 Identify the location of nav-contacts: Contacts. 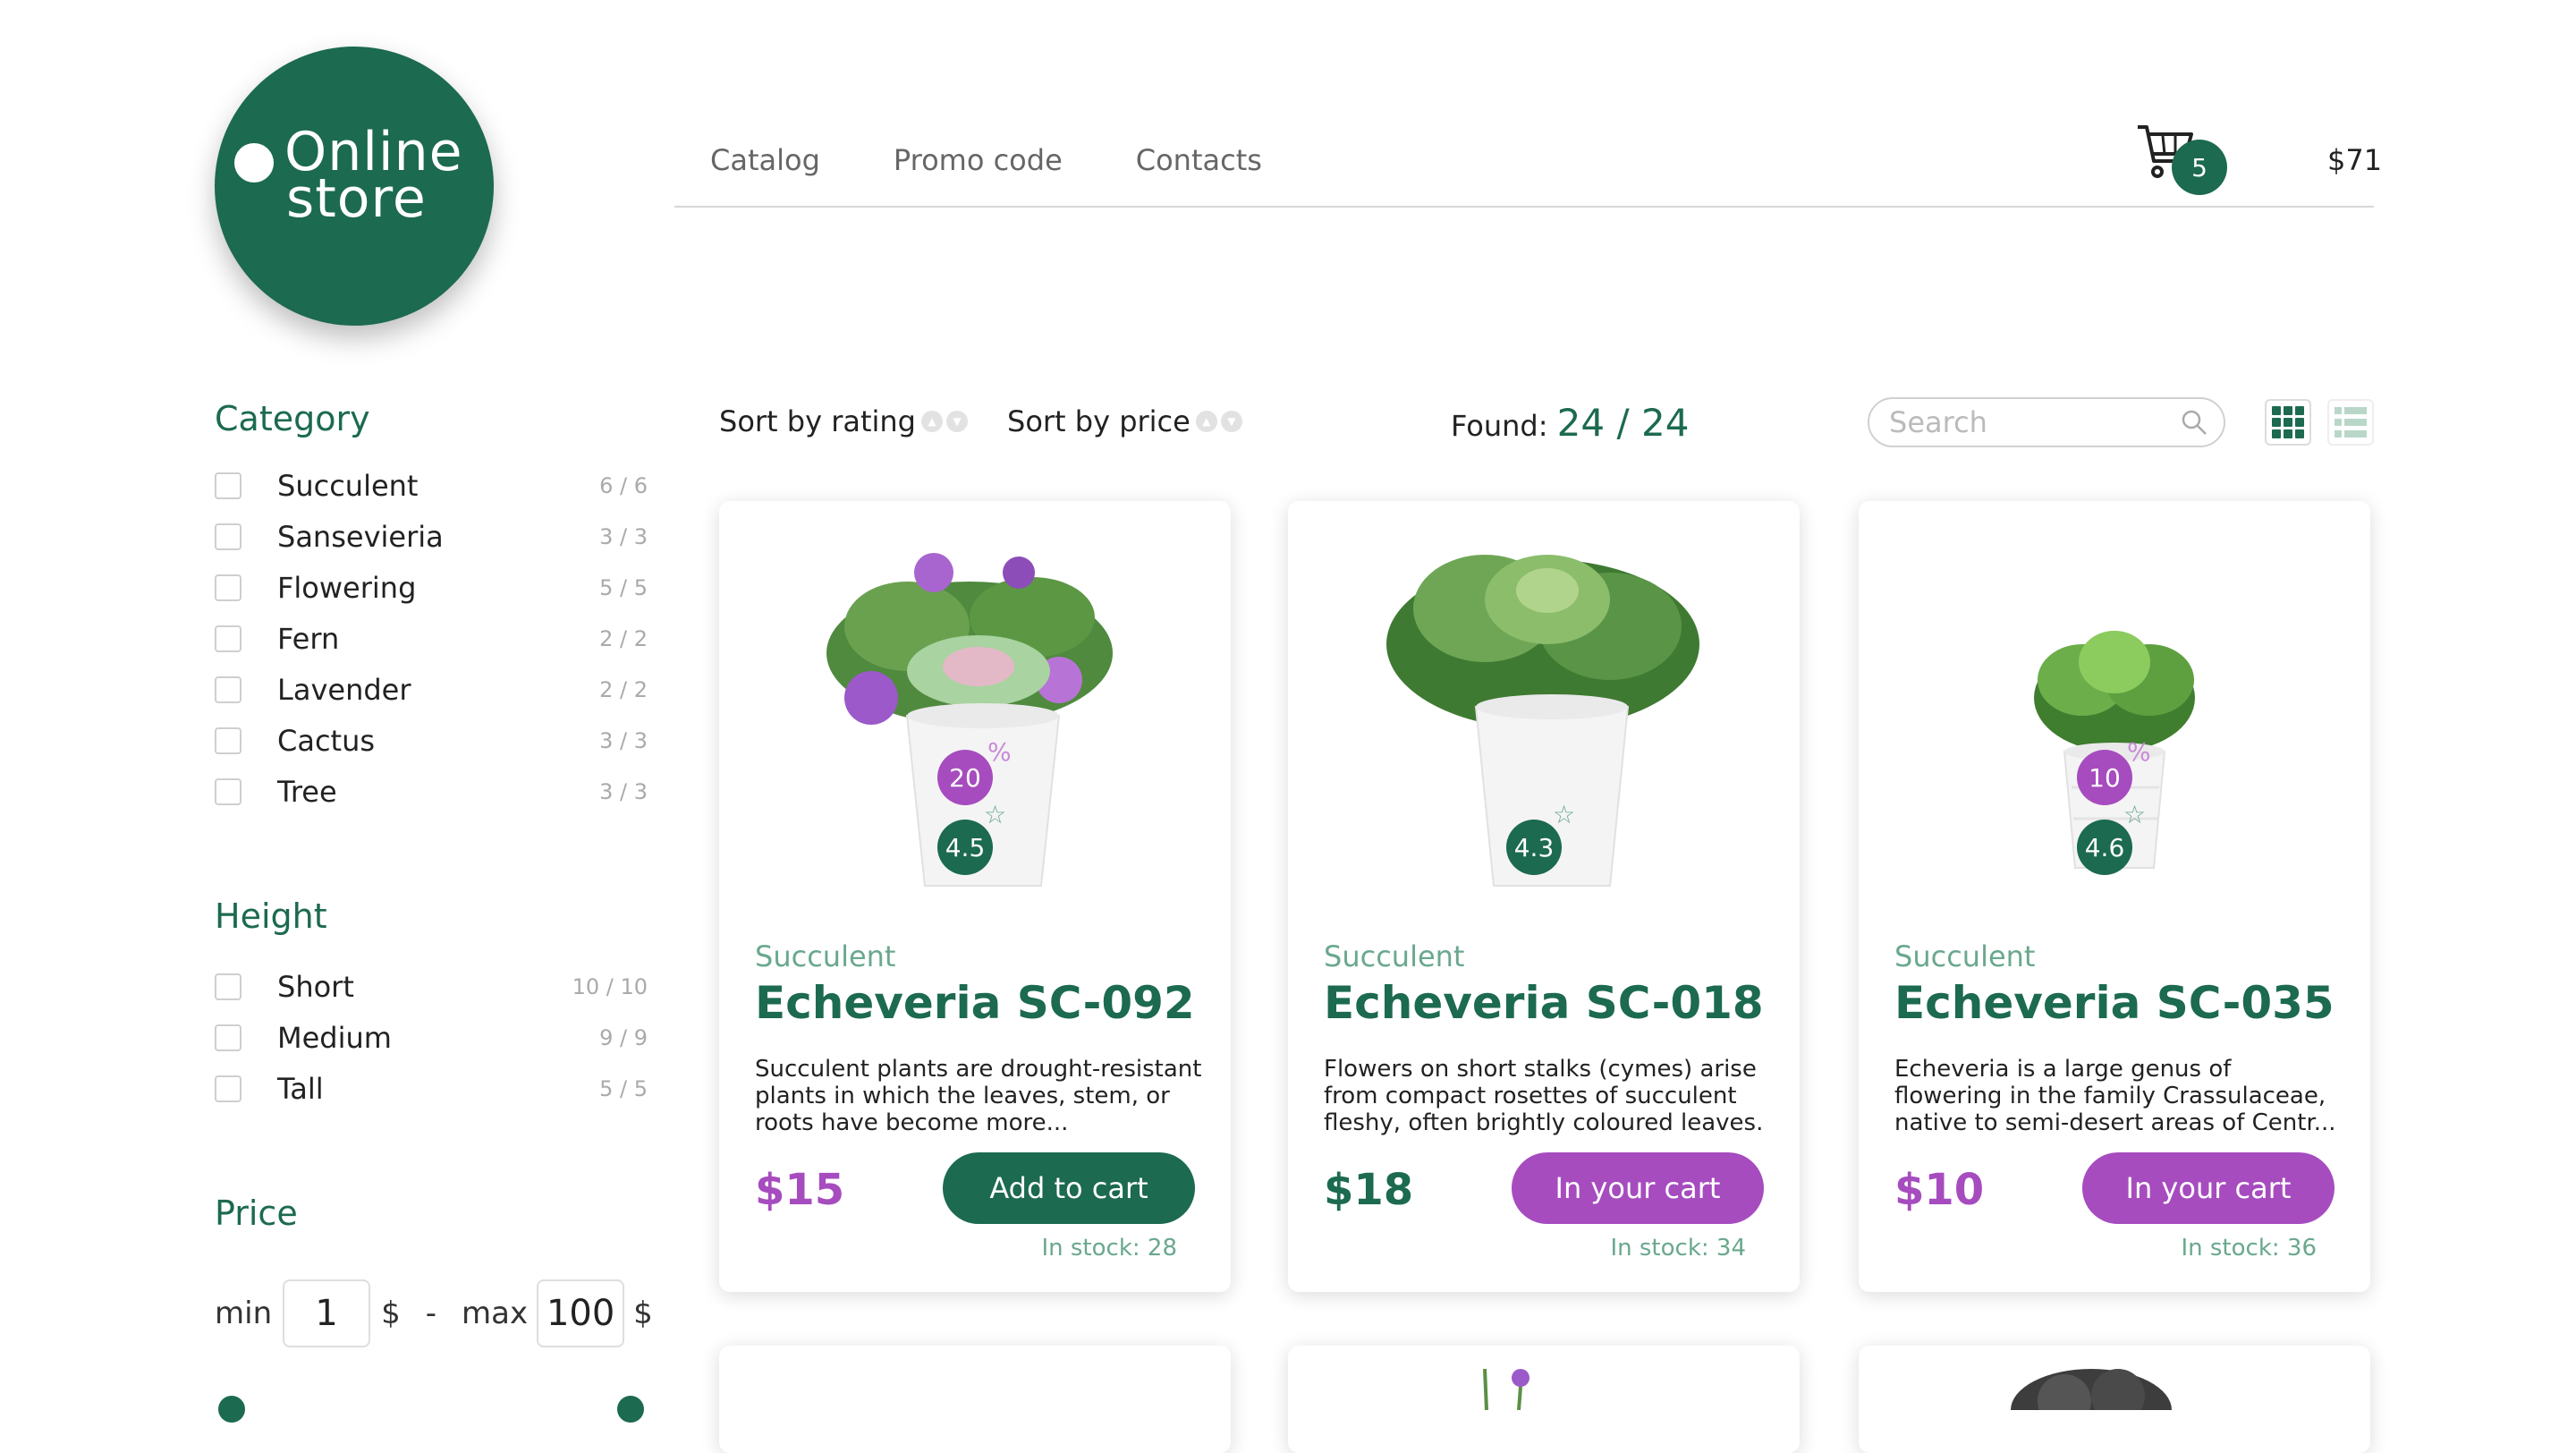
(1199, 160).